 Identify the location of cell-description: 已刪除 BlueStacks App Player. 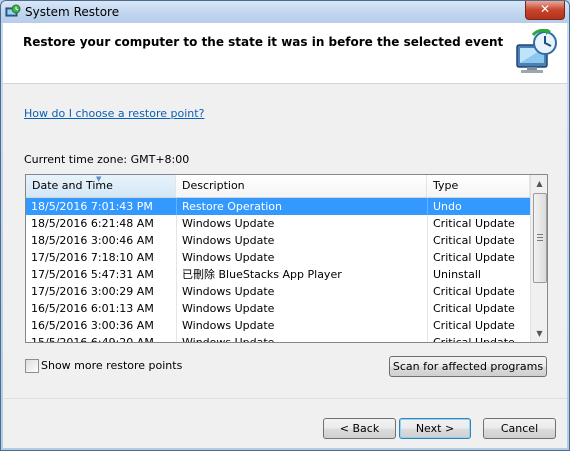
(301, 274).